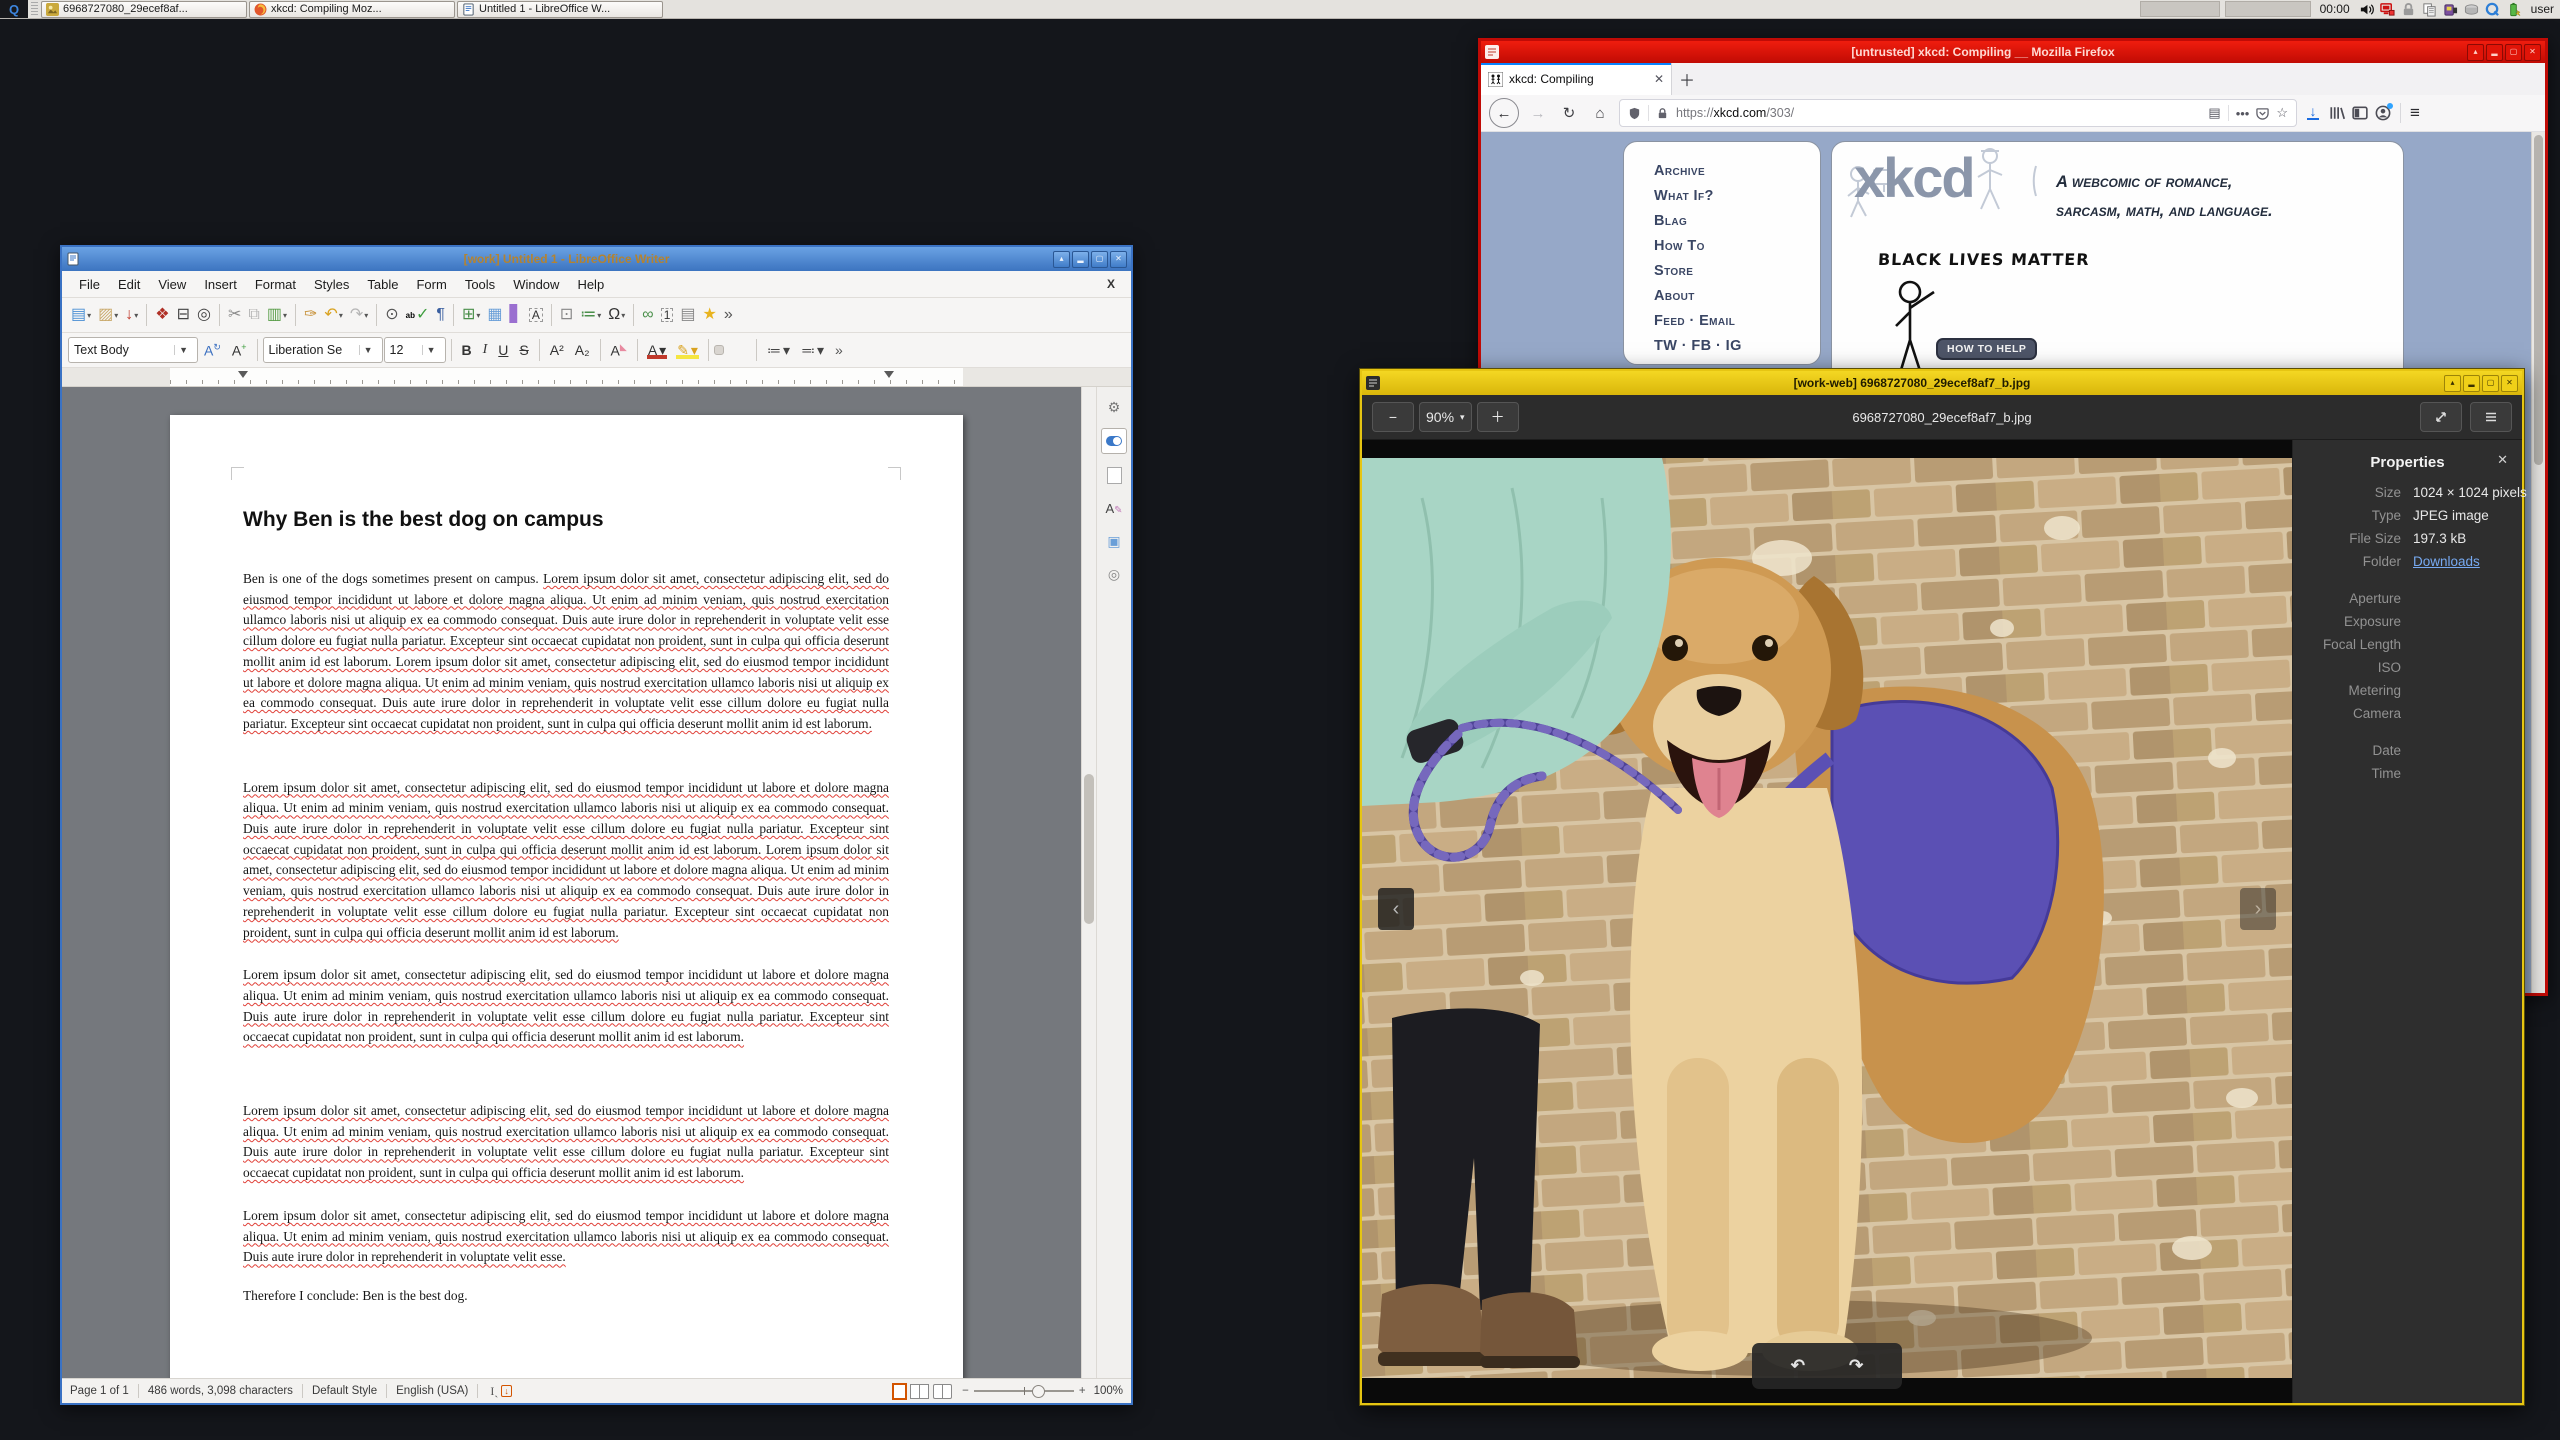 The height and width of the screenshot is (1440, 2560). Describe the element at coordinates (1987, 349) in the screenshot. I see `how-to-help-button: How to Help` at that location.